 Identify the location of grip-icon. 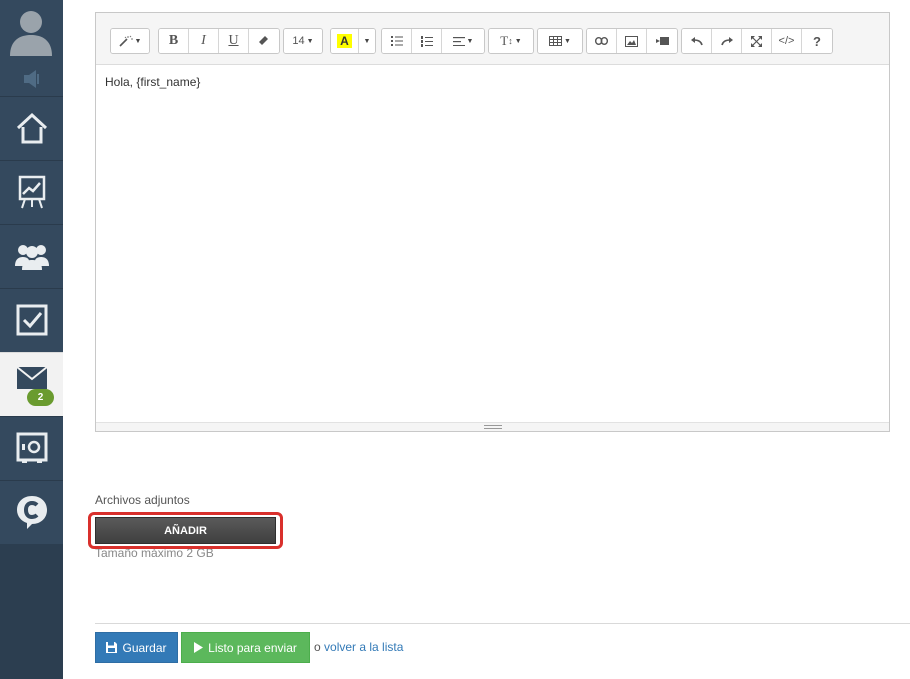
(492, 427).